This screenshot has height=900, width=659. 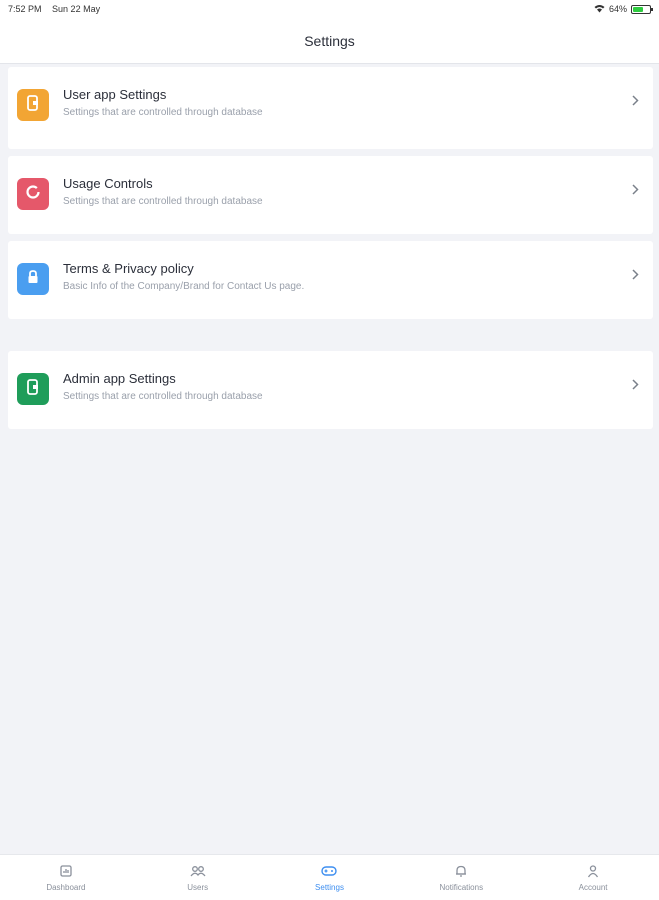 What do you see at coordinates (128, 268) in the screenshot?
I see `card-title: Terms & Privacy policy` at bounding box center [128, 268].